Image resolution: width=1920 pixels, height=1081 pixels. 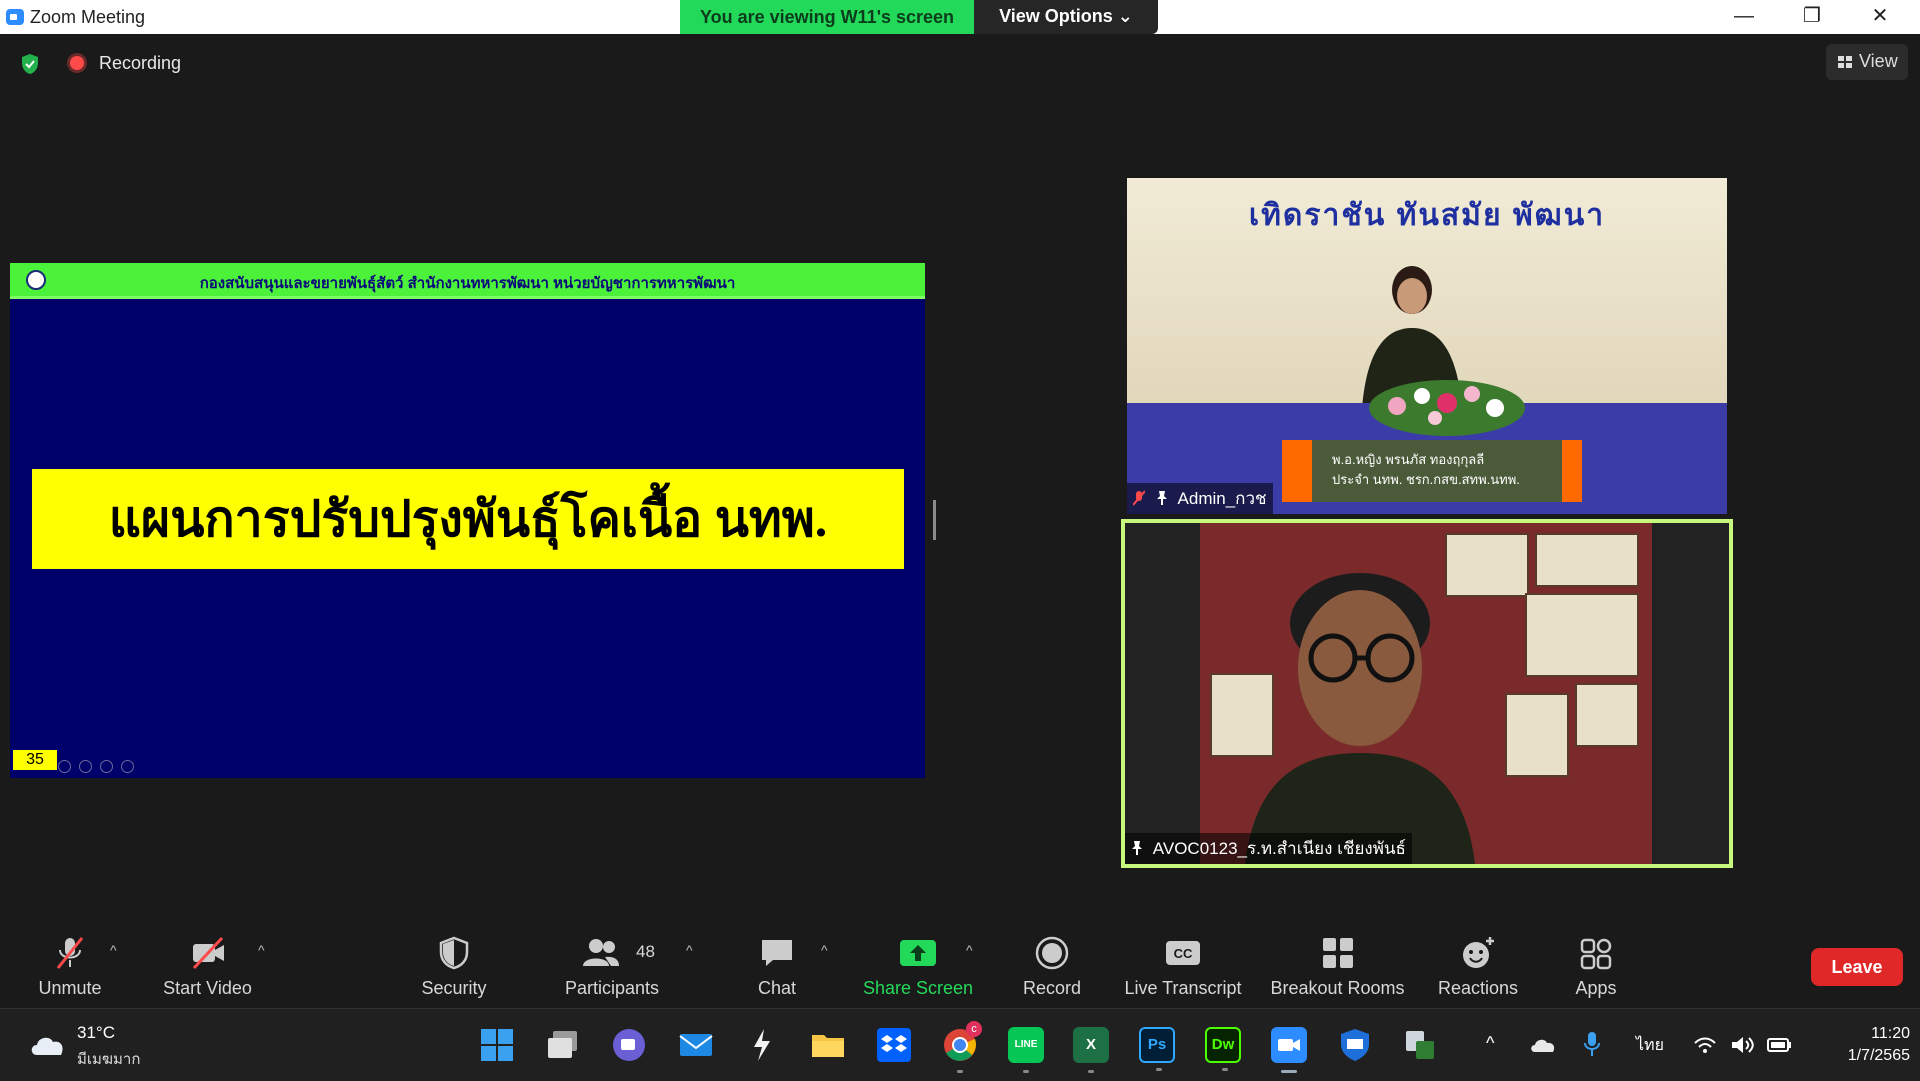 I want to click on participant-name: AVOC0123_ร.ท.สำเนียง เชียงพันธ์, so click(x=1279, y=848).